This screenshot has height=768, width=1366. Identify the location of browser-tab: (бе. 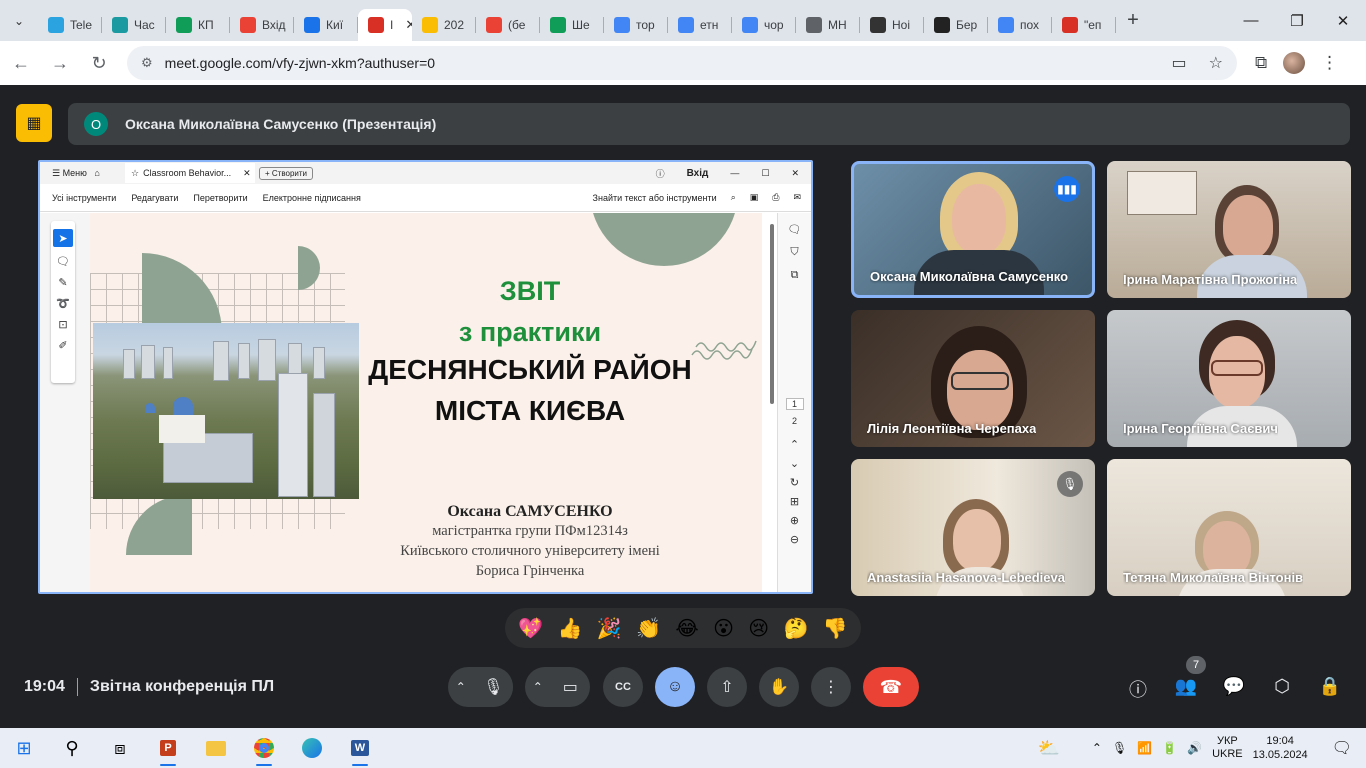
(508, 25).